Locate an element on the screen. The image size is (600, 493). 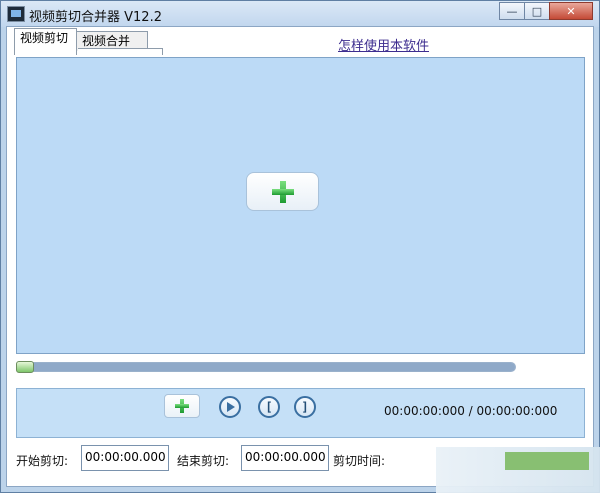
mark-out-button: ] is located at coordinates (305, 407).